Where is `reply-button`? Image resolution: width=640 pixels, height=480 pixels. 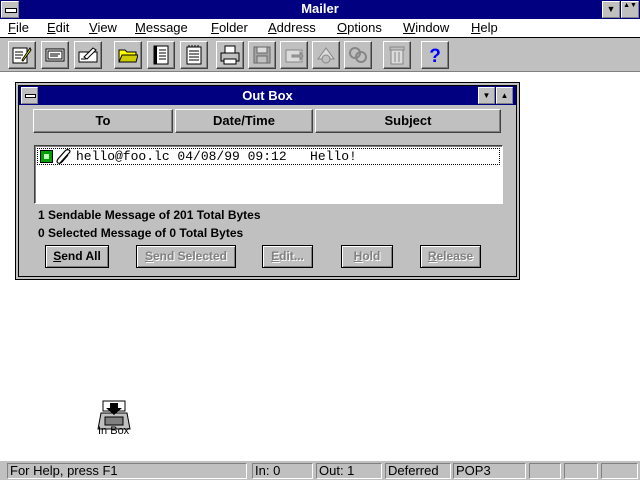 reply-button is located at coordinates (55, 55).